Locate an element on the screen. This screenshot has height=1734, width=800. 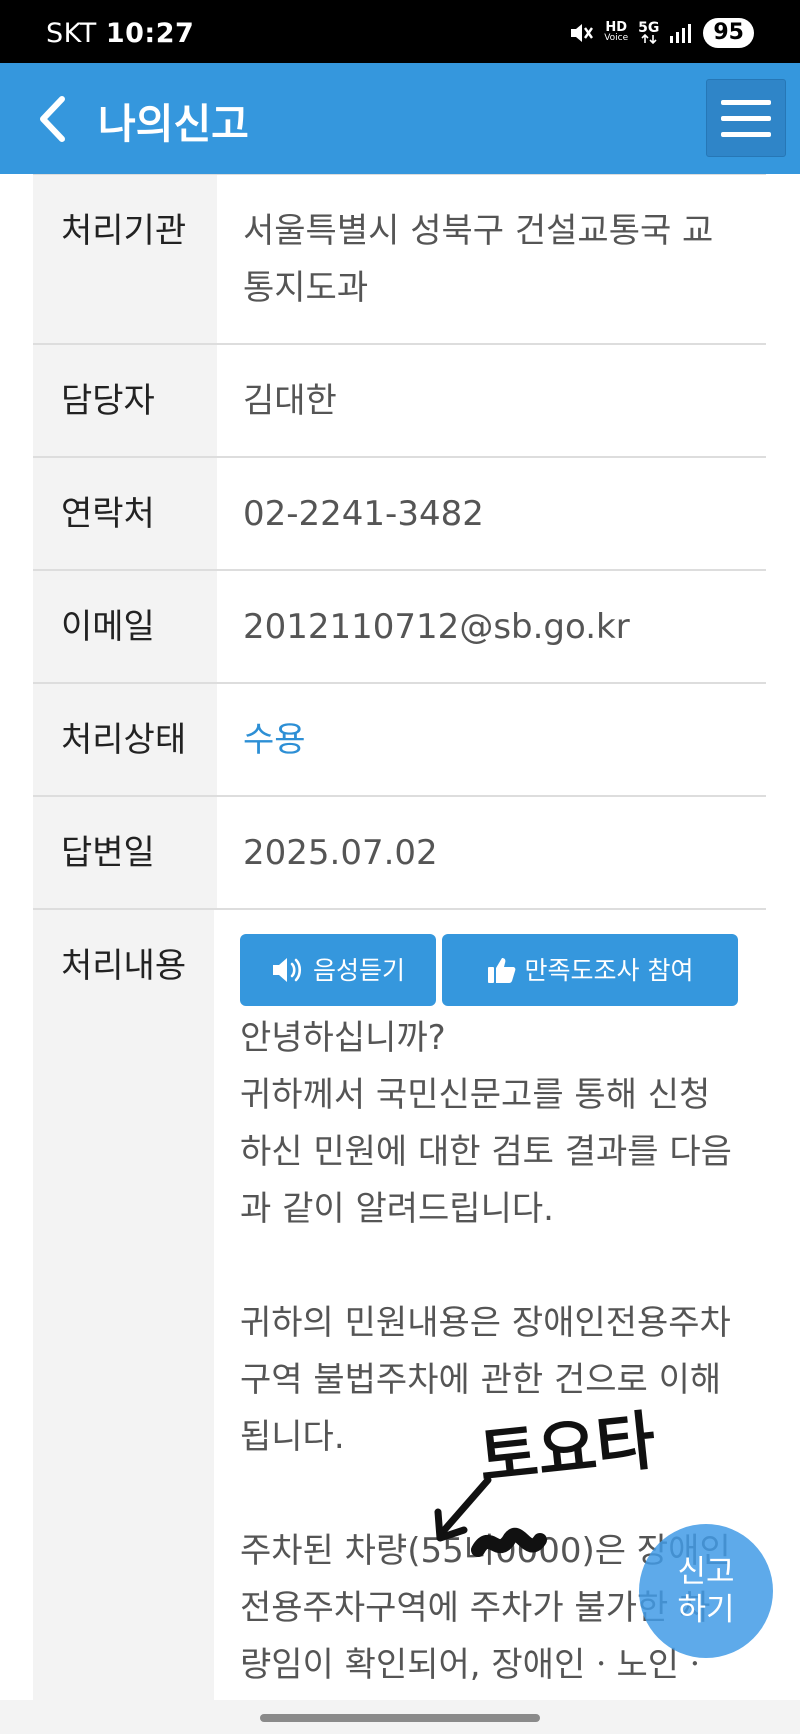
content-paragraph: 안녕하십니까? is located at coordinates (343, 1038).